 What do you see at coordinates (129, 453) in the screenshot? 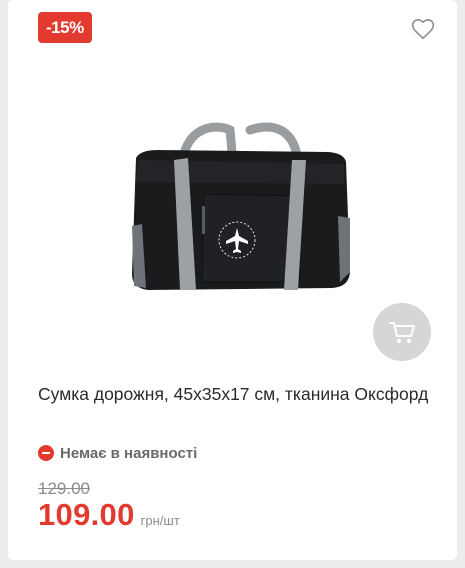
I see `stock-status-label: Немає в наявності` at bounding box center [129, 453].